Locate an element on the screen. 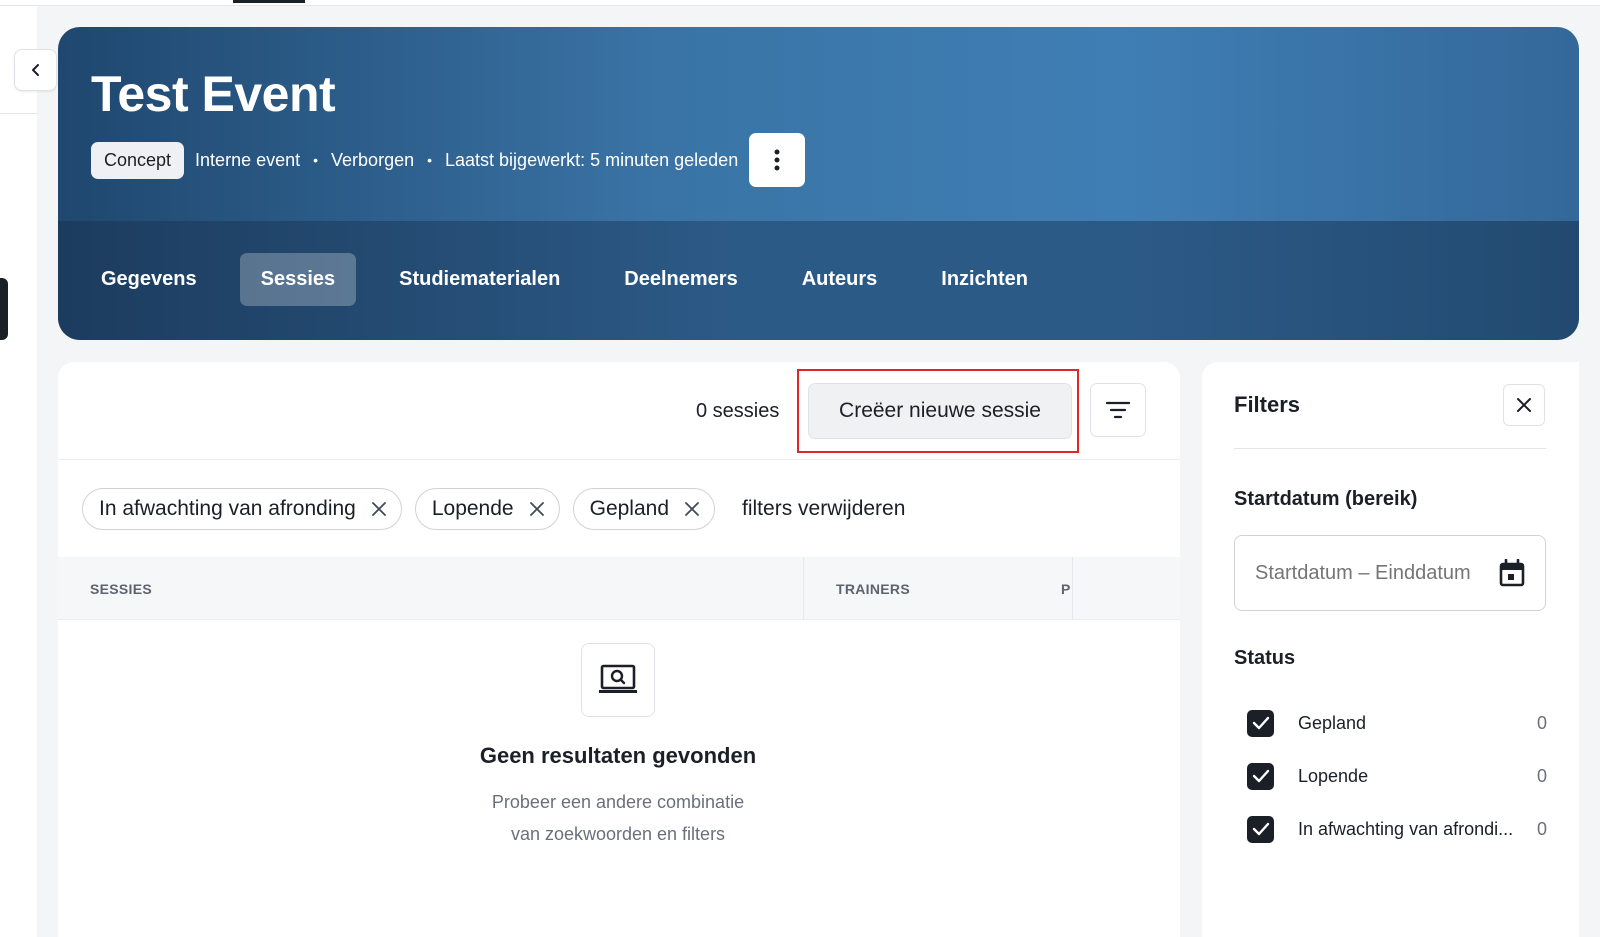  chip-label: In afwachting van afronding is located at coordinates (227, 508).